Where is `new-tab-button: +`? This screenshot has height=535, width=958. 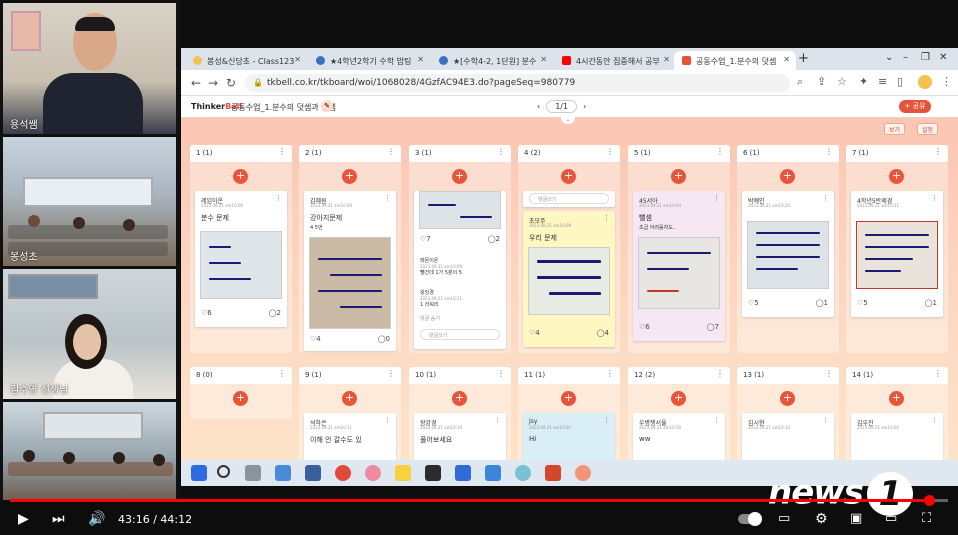 new-tab-button: + is located at coordinates (803, 58).